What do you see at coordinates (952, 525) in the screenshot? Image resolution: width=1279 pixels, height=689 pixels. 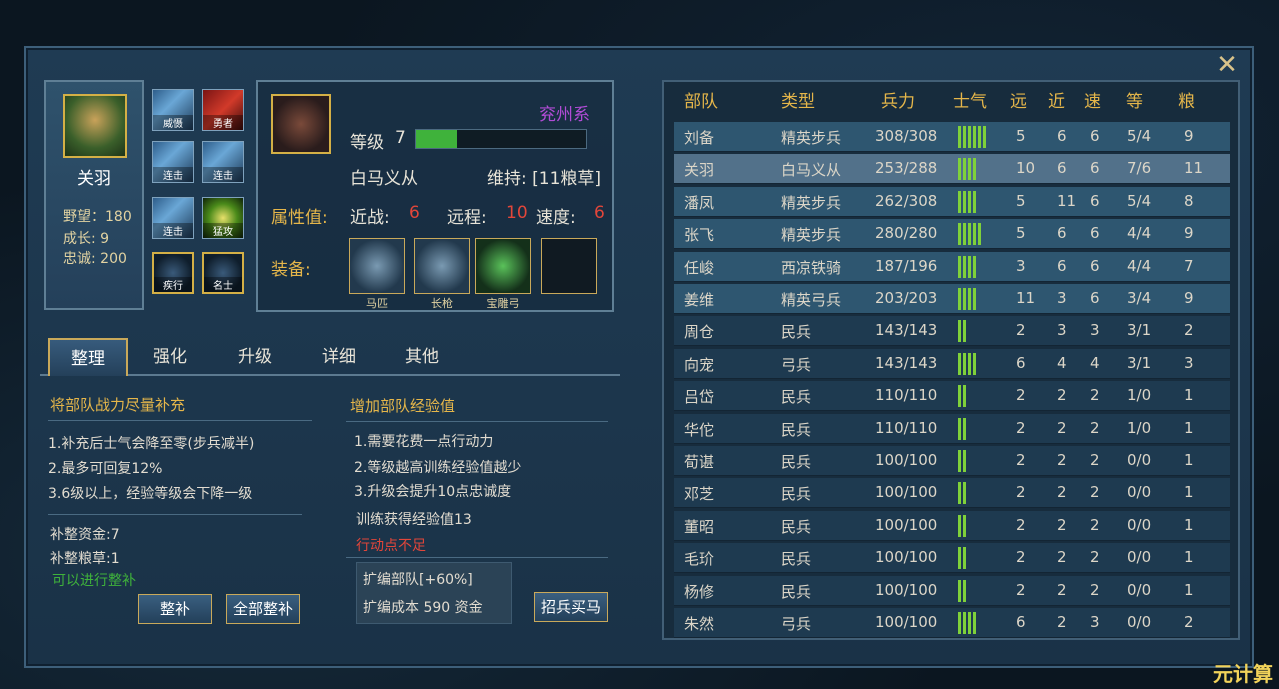 I see `table-row: 董昭 民兵 100/100 2 2 2 0/0 1` at bounding box center [952, 525].